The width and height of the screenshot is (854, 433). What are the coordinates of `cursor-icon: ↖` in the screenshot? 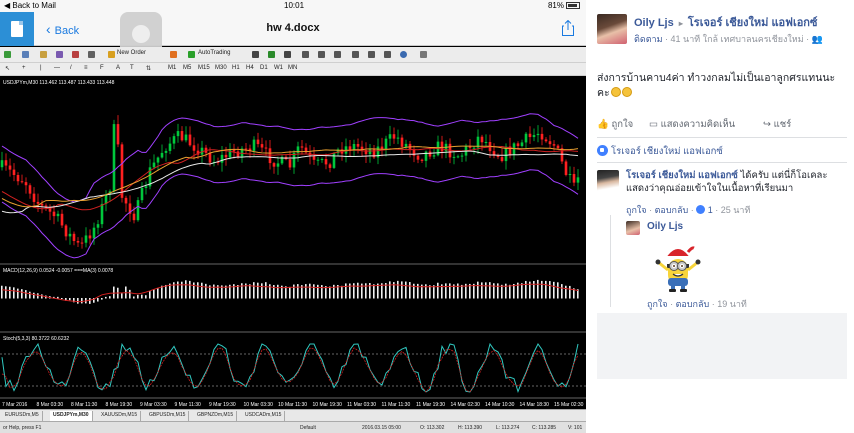 It's located at (7, 68).